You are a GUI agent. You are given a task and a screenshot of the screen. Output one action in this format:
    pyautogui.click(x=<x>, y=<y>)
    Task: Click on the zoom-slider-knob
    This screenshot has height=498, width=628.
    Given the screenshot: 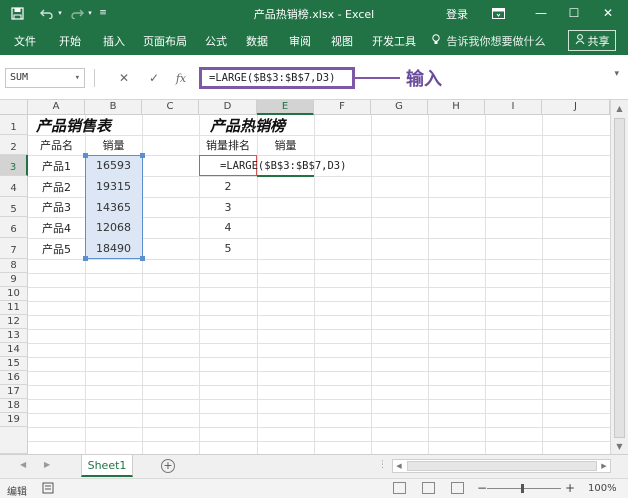 What is the action you would take?
    pyautogui.click(x=522, y=488)
    